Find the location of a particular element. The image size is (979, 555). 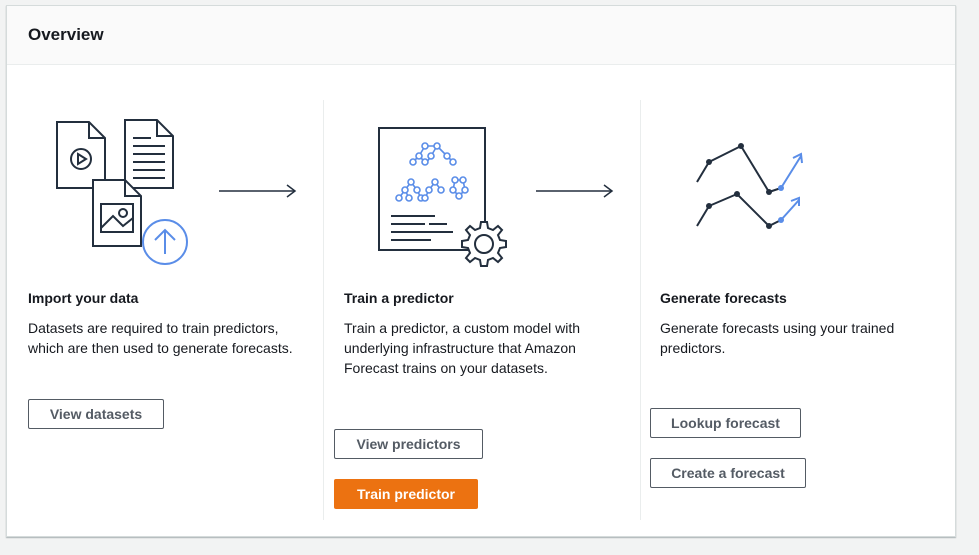

upload-icon is located at coordinates (165, 242).